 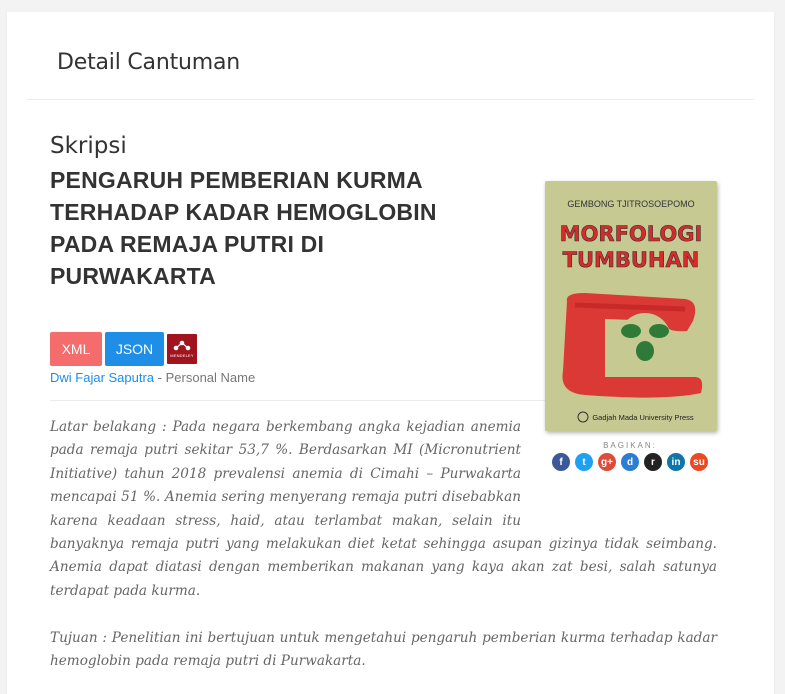 What do you see at coordinates (619, 474) in the screenshot?
I see `abstract-float-spacer` at bounding box center [619, 474].